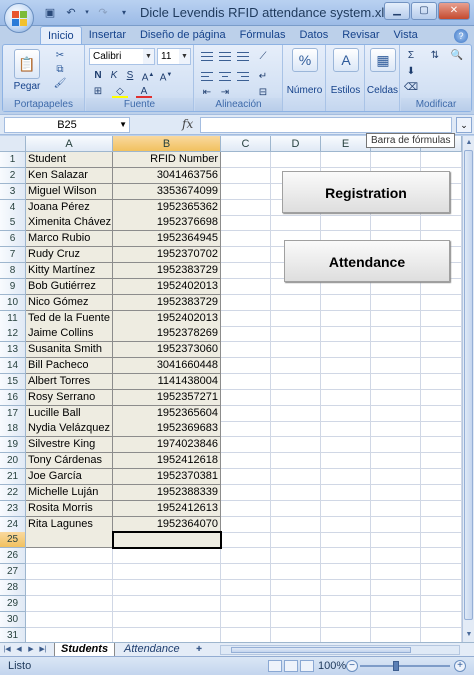  I want to click on borders-icon: ⊞, so click(98, 91).